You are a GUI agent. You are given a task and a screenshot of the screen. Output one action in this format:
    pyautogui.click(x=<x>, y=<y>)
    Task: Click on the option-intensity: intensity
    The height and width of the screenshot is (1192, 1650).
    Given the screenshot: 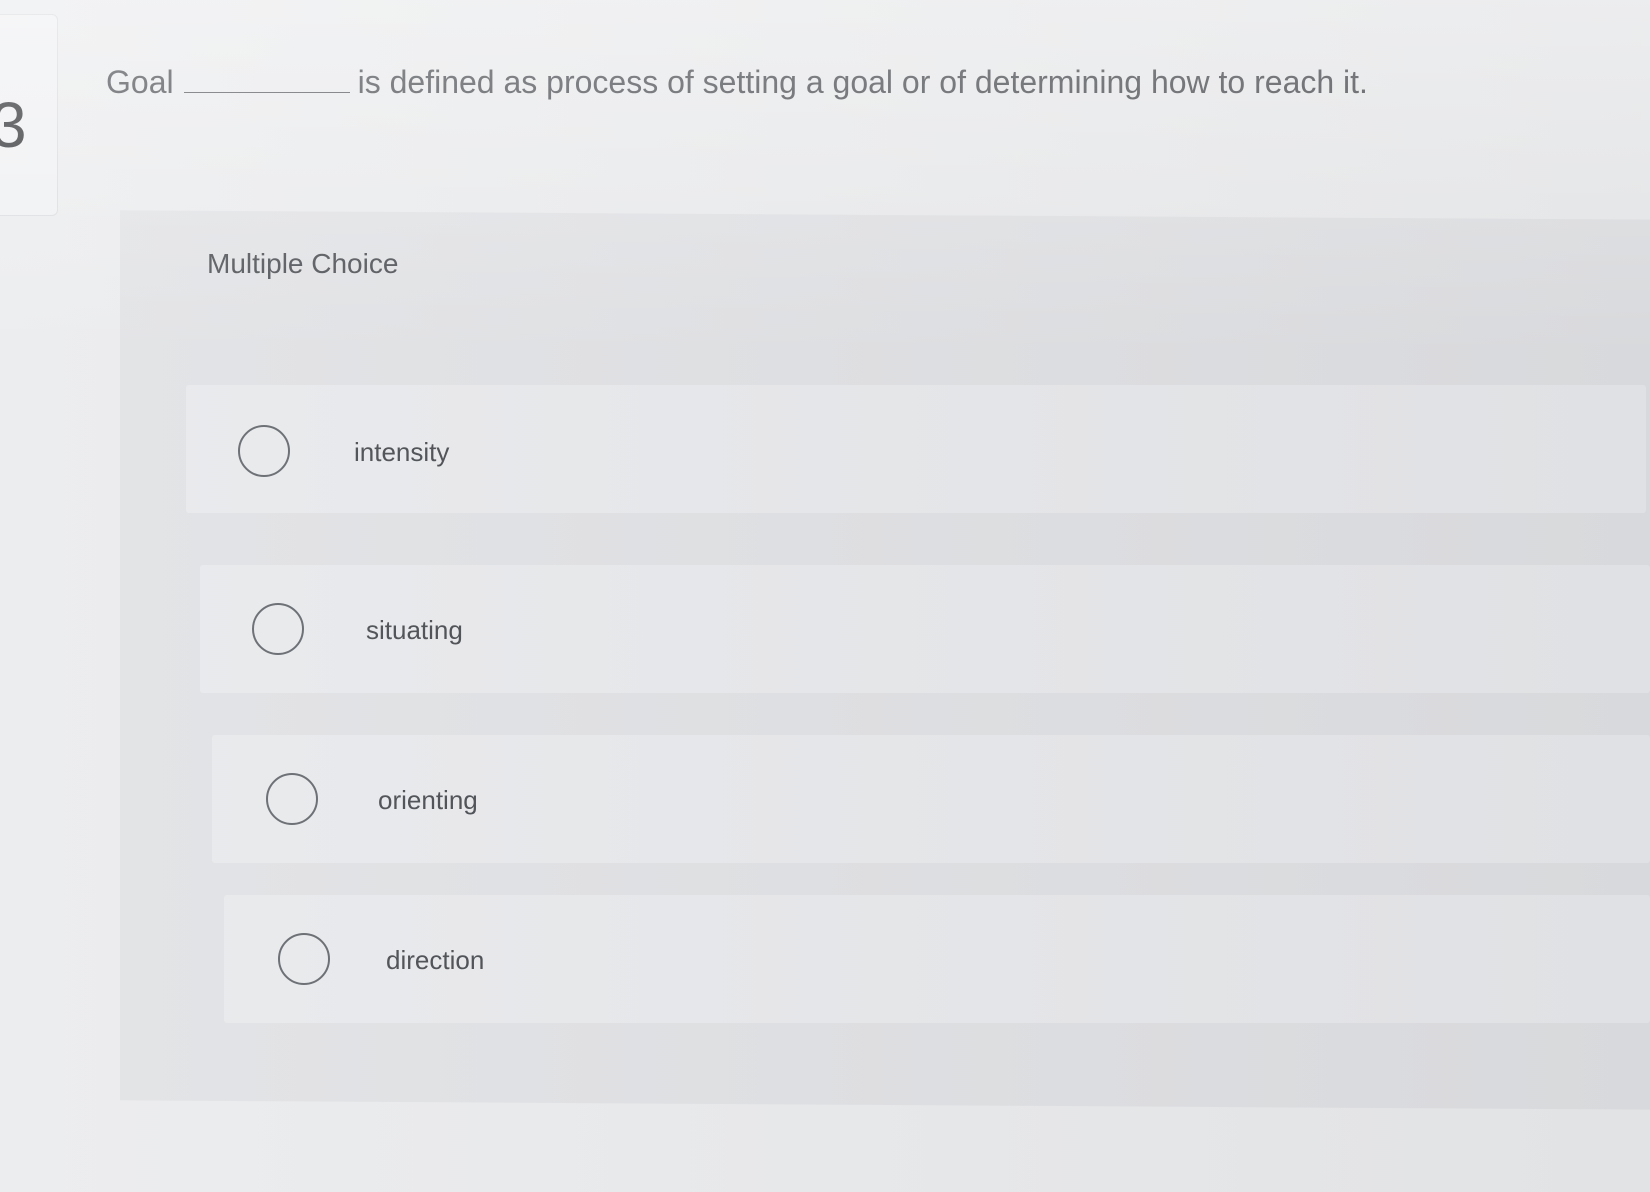 What is the action you would take?
    pyautogui.click(x=916, y=449)
    